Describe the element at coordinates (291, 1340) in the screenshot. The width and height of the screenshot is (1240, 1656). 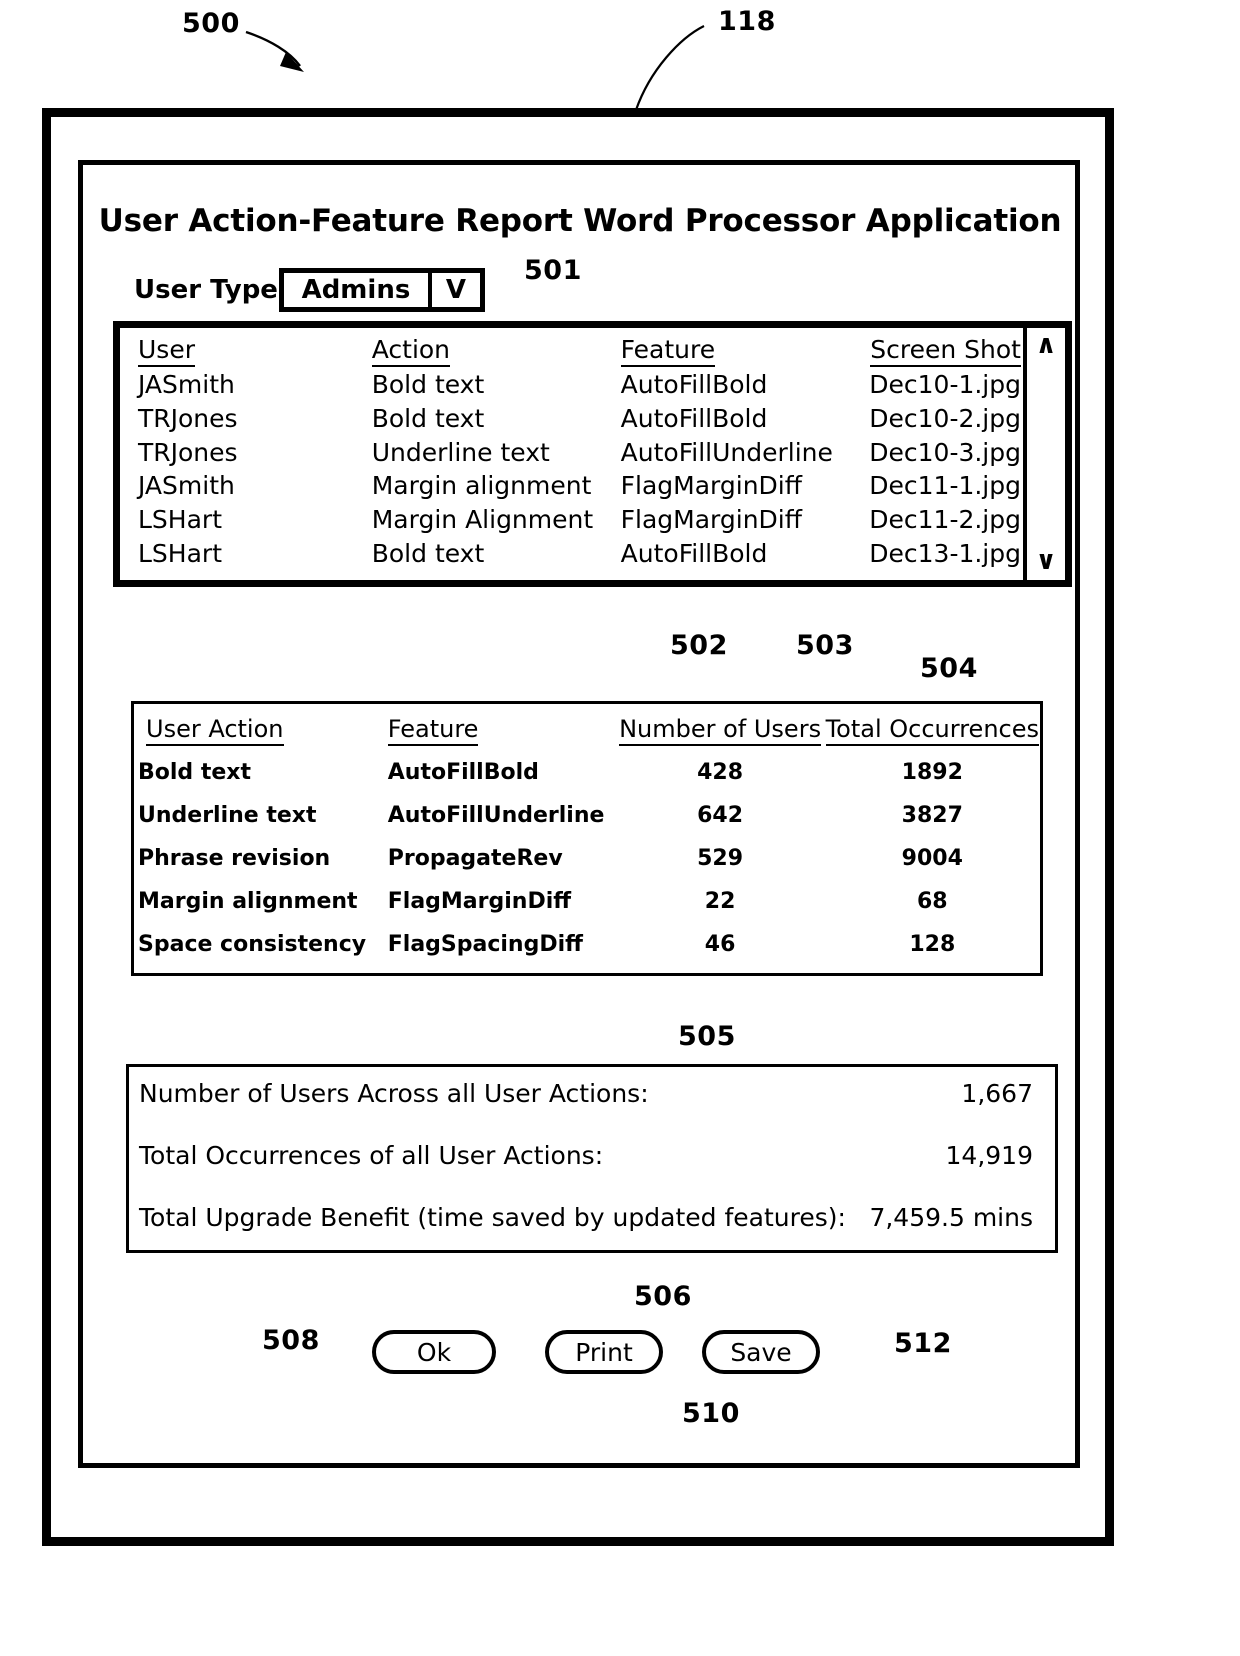
I see `reference-numeral-508: 508` at that location.